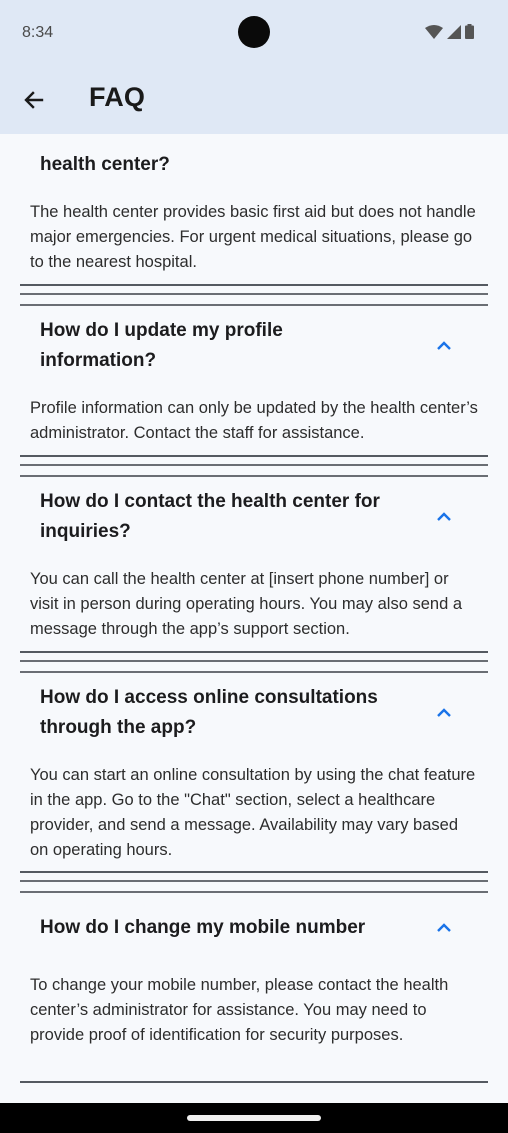 This screenshot has width=508, height=1133. I want to click on battery-icon, so click(469, 31).